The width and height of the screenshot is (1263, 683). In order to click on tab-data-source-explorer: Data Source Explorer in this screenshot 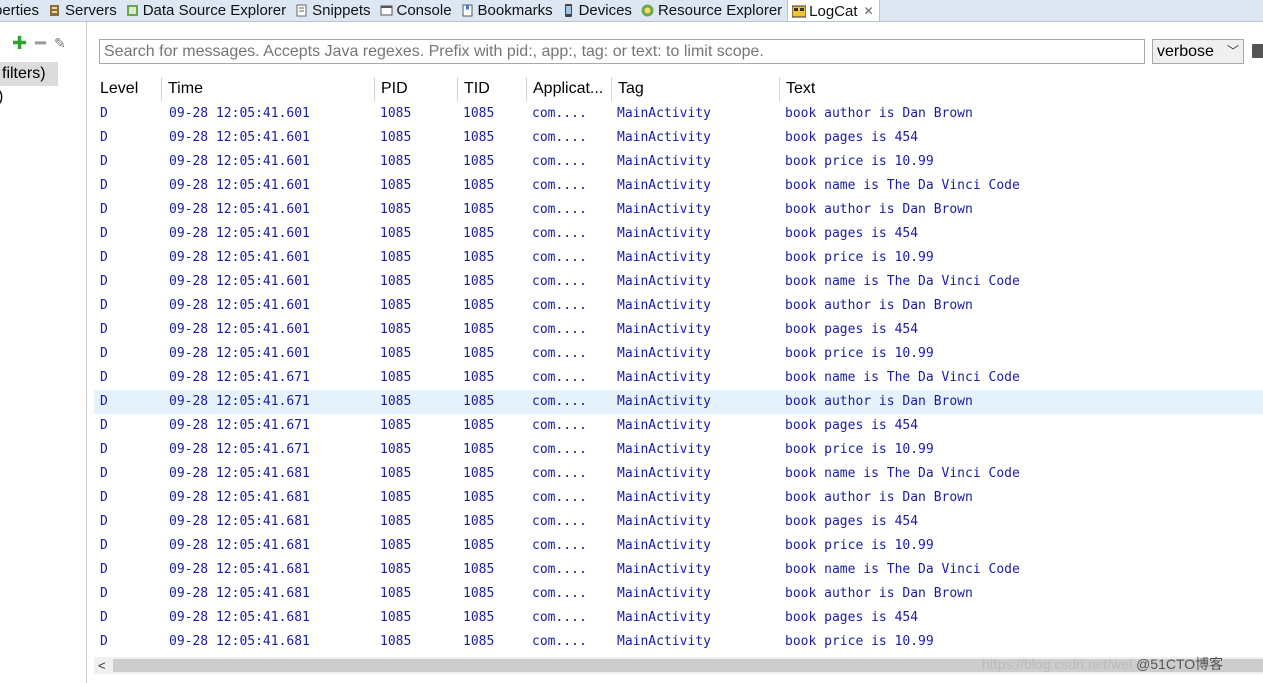, I will do `click(206, 10)`.